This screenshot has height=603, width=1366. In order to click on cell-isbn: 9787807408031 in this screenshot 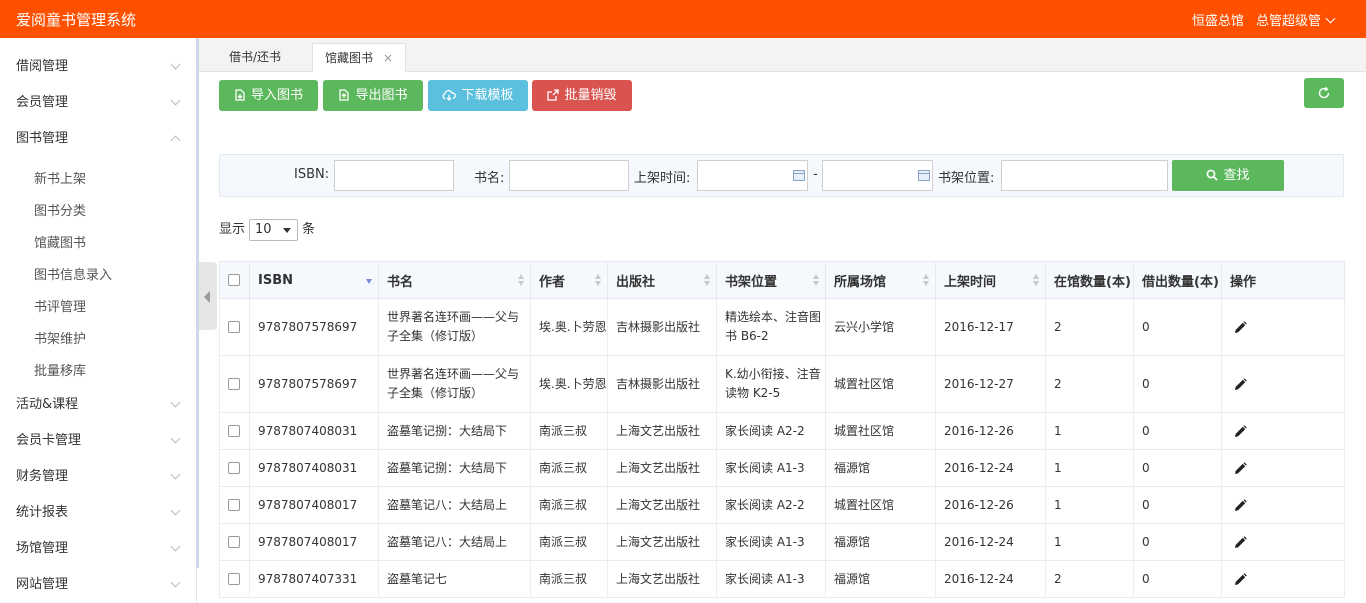, I will do `click(314, 431)`.